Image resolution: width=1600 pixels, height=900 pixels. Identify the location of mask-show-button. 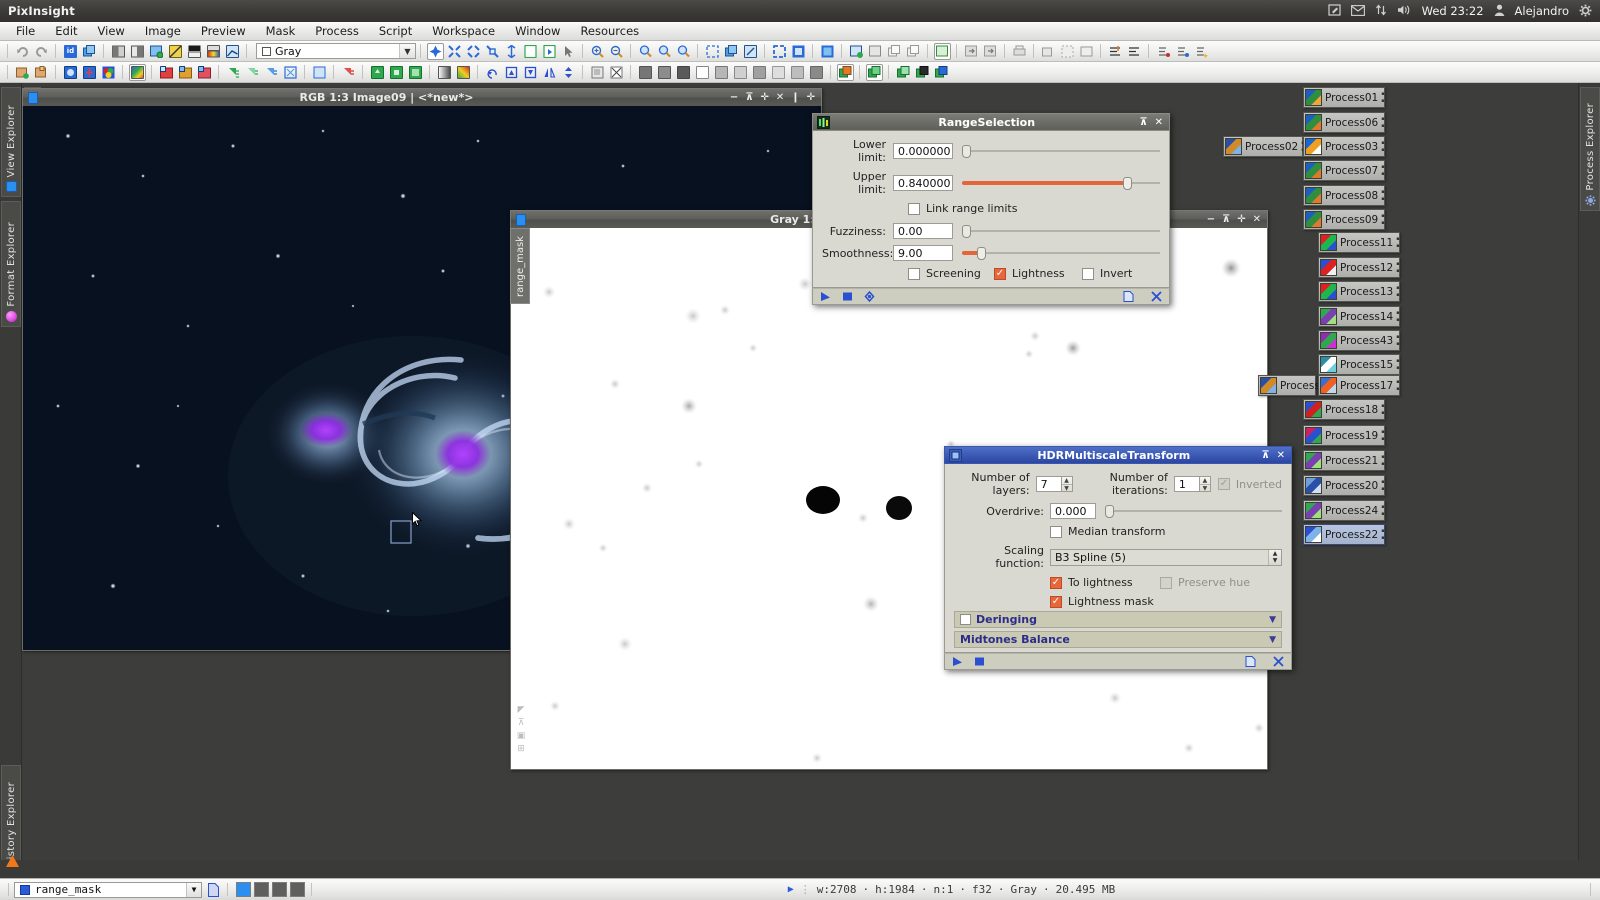
(290, 72).